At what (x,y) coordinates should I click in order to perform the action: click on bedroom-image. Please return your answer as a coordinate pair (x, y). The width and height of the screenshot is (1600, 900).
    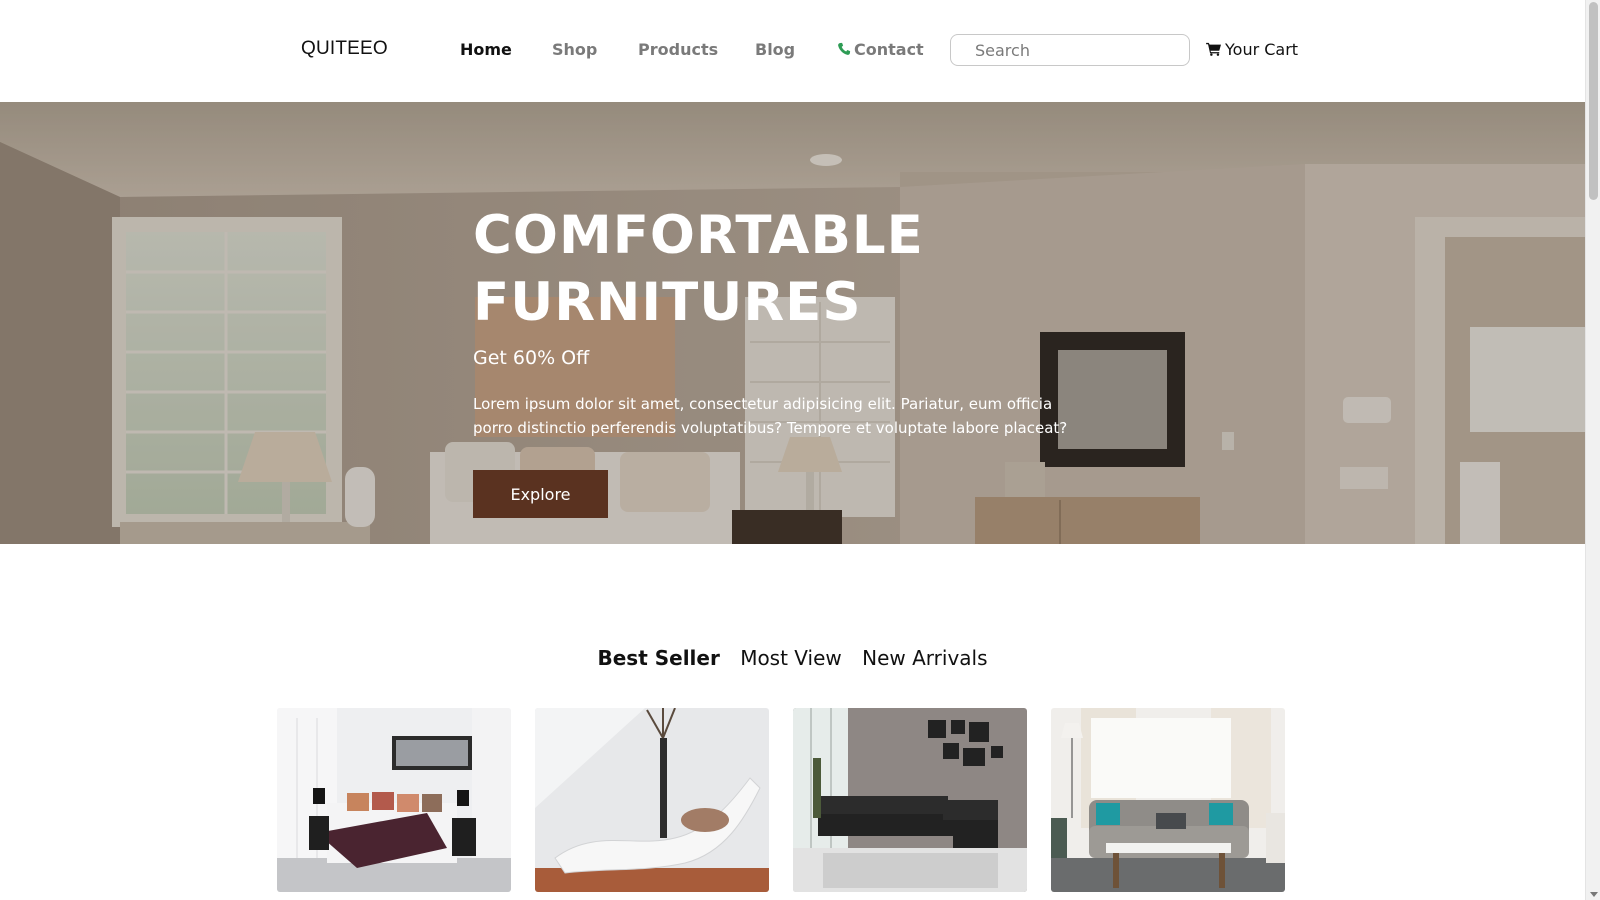
    Looking at the image, I should click on (394, 800).